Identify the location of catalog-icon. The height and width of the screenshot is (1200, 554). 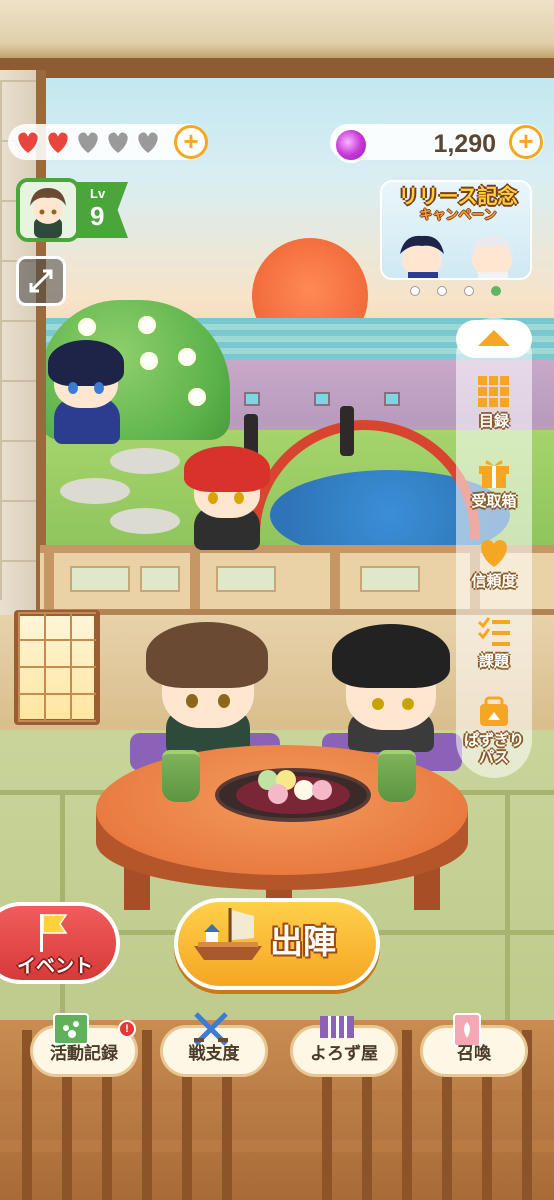
(493, 391).